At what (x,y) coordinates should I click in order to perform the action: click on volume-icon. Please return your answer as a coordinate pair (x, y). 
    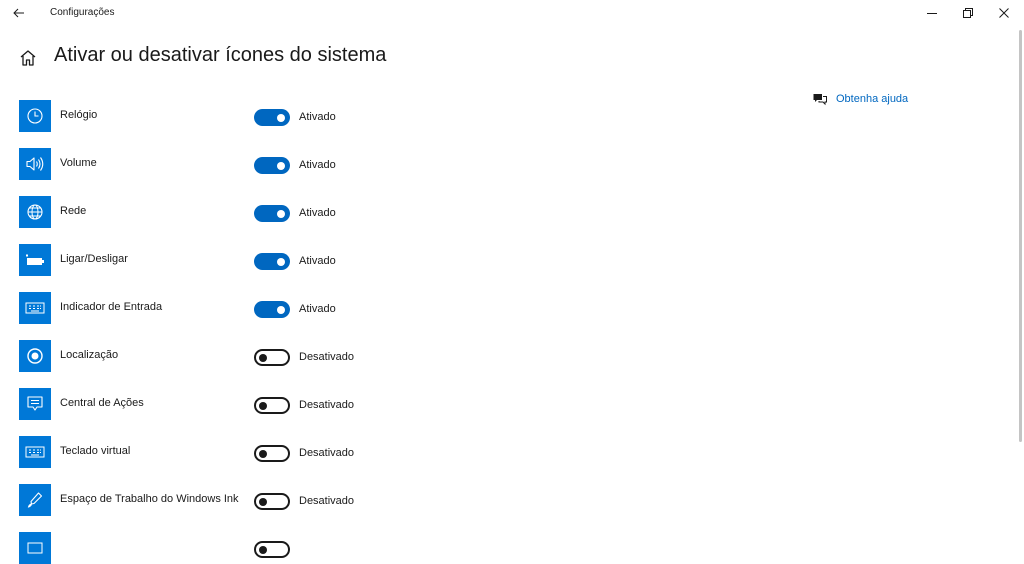
    Looking at the image, I should click on (35, 164).